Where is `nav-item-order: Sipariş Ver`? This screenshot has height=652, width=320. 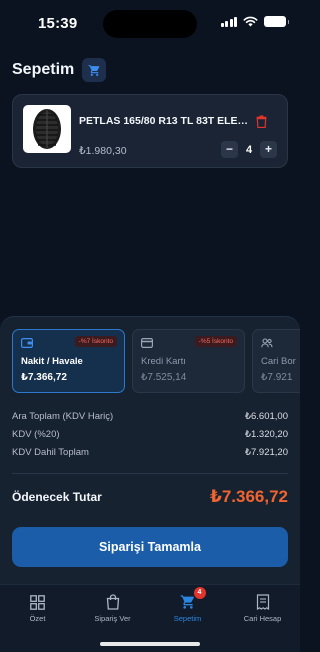
nav-item-order: Sipariş Ver is located at coordinates (112, 608).